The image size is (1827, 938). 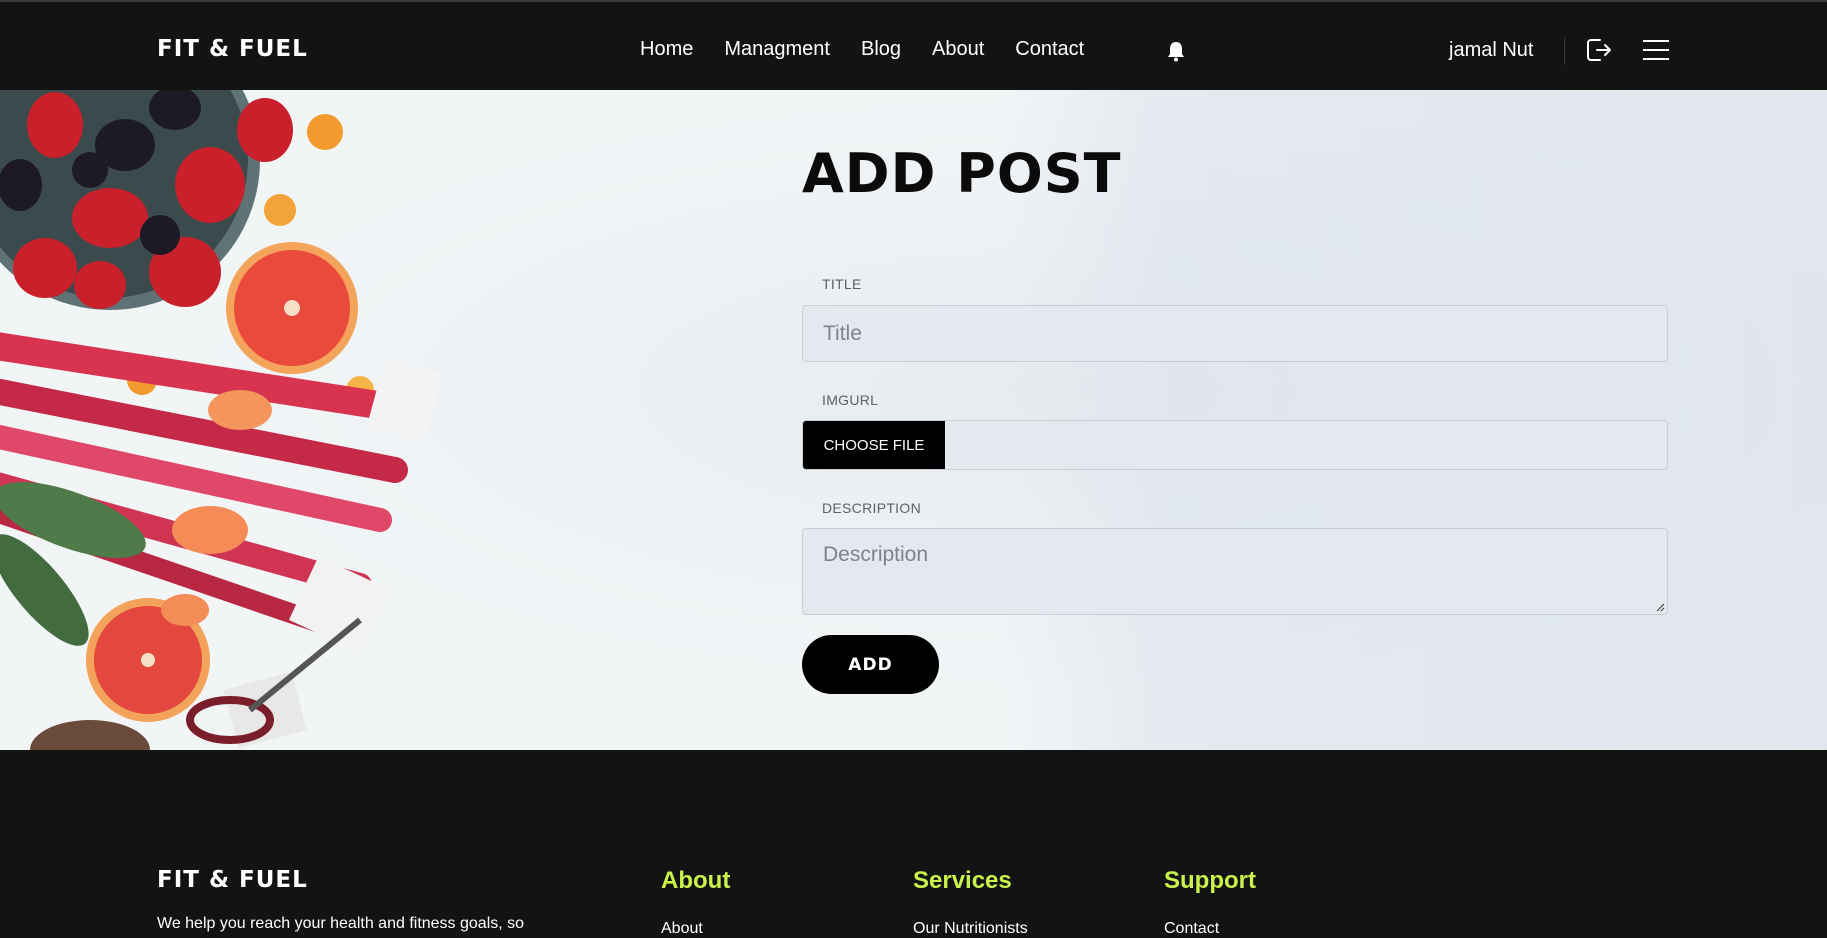 I want to click on description-field-wrapper, so click(x=1235, y=571).